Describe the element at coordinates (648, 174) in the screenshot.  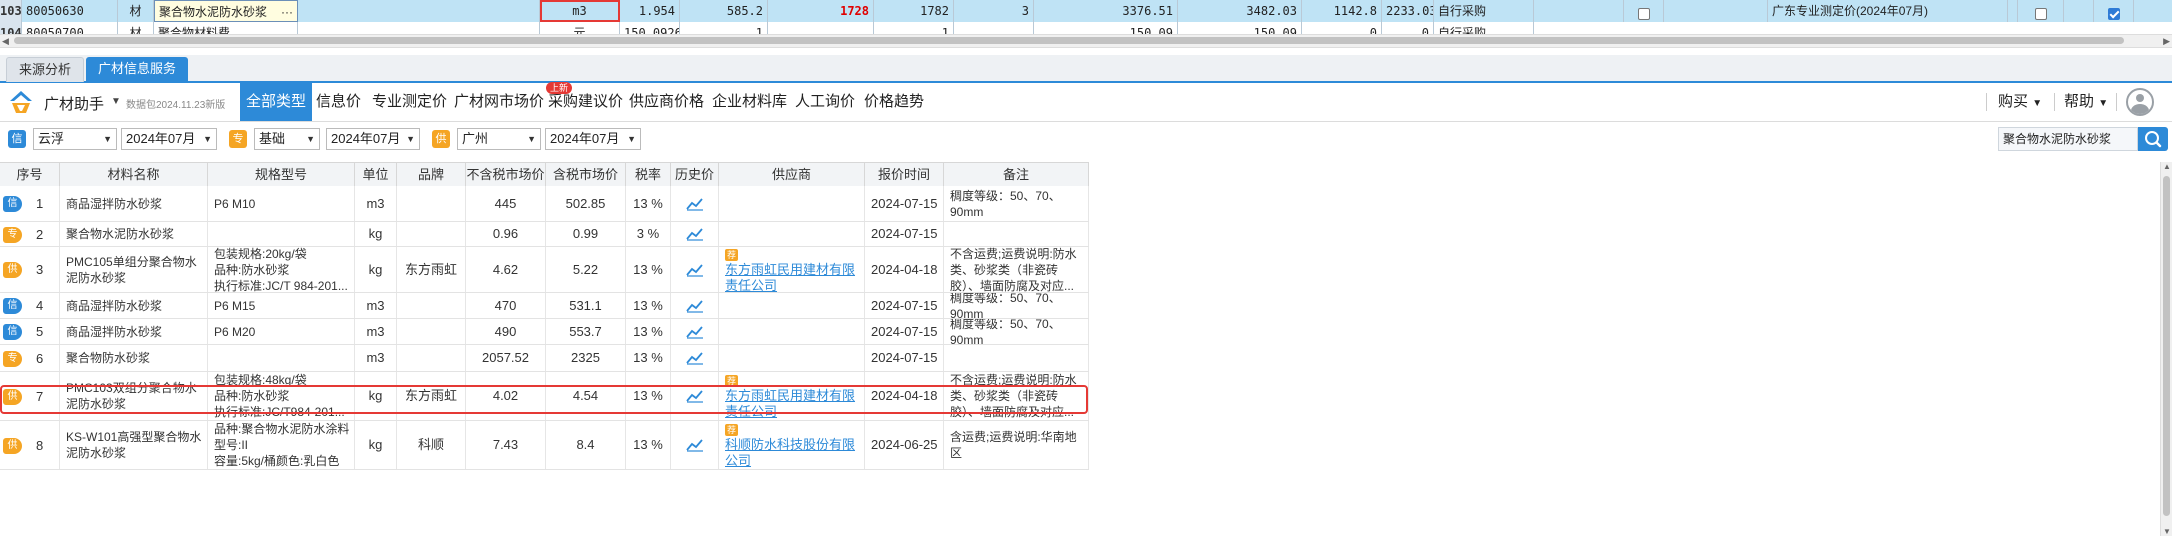
I see `col-tax: 税率` at that location.